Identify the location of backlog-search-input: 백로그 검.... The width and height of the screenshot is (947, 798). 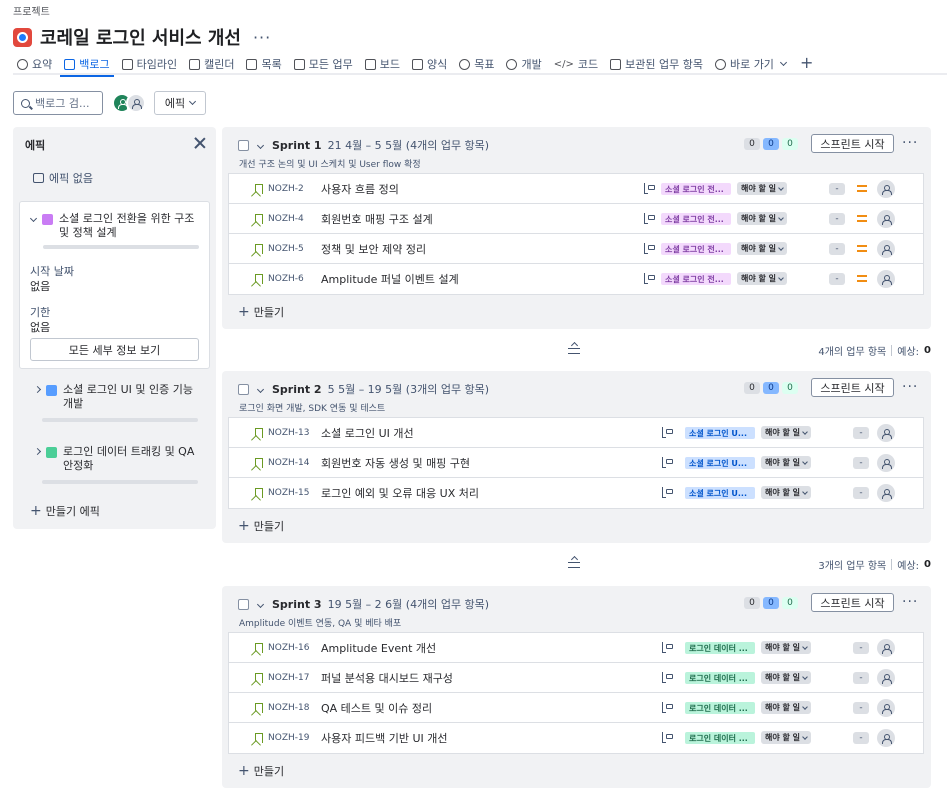
(58, 103).